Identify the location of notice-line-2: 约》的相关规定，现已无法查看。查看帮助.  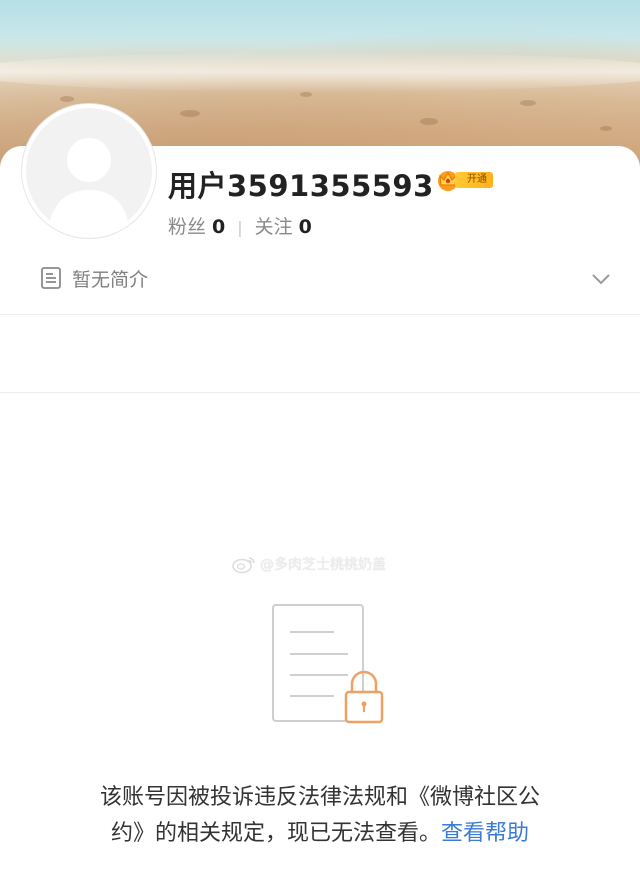
(320, 834).